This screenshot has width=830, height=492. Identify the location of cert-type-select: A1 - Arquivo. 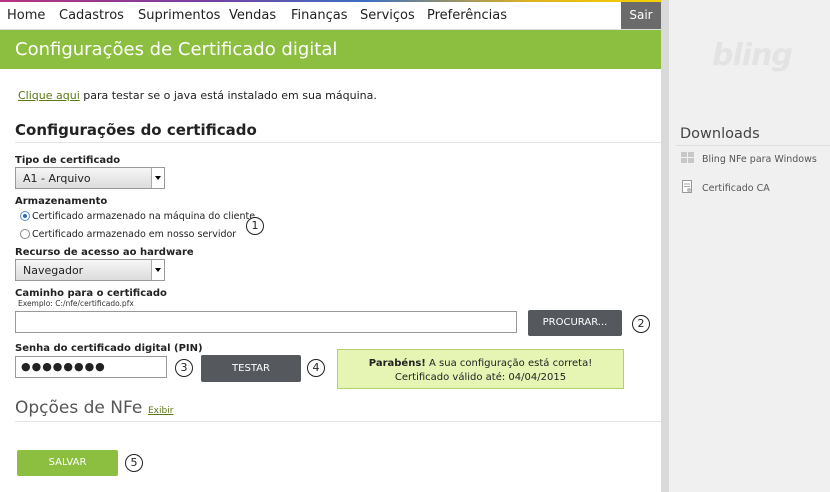
(90, 178).